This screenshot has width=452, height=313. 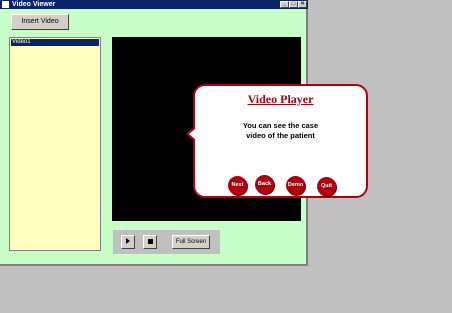 I want to click on callout-body-line-2: video of the patient, so click(x=280, y=135).